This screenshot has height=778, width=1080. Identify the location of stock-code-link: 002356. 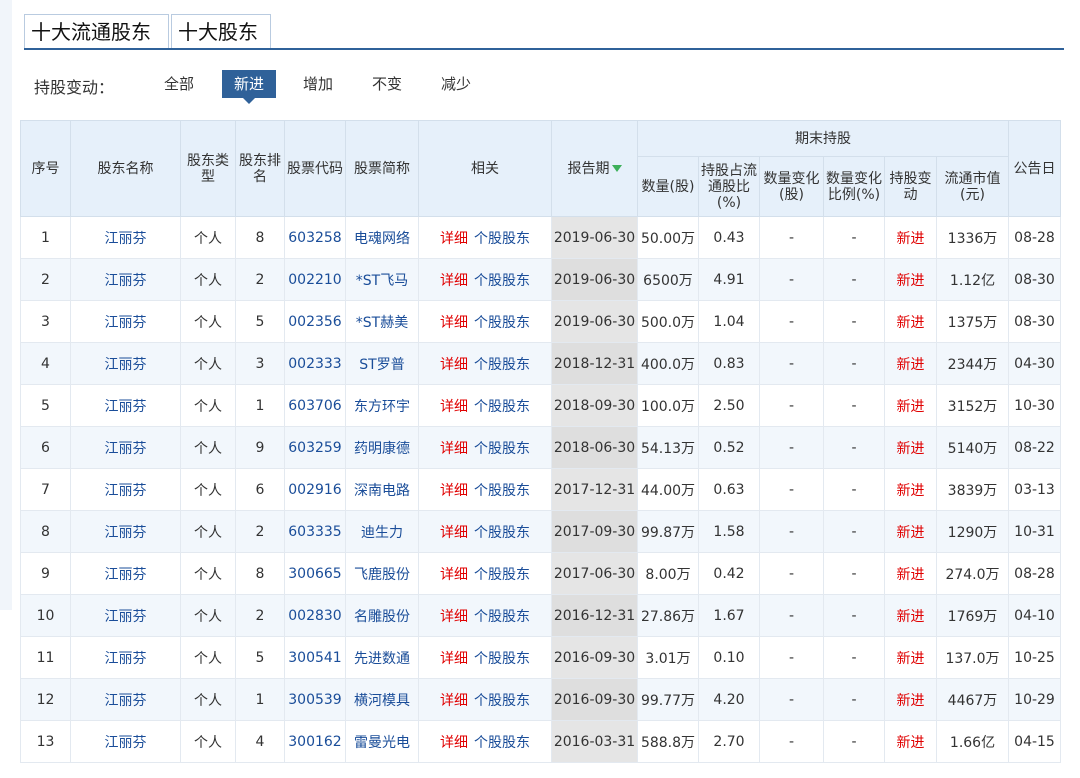
(314, 322).